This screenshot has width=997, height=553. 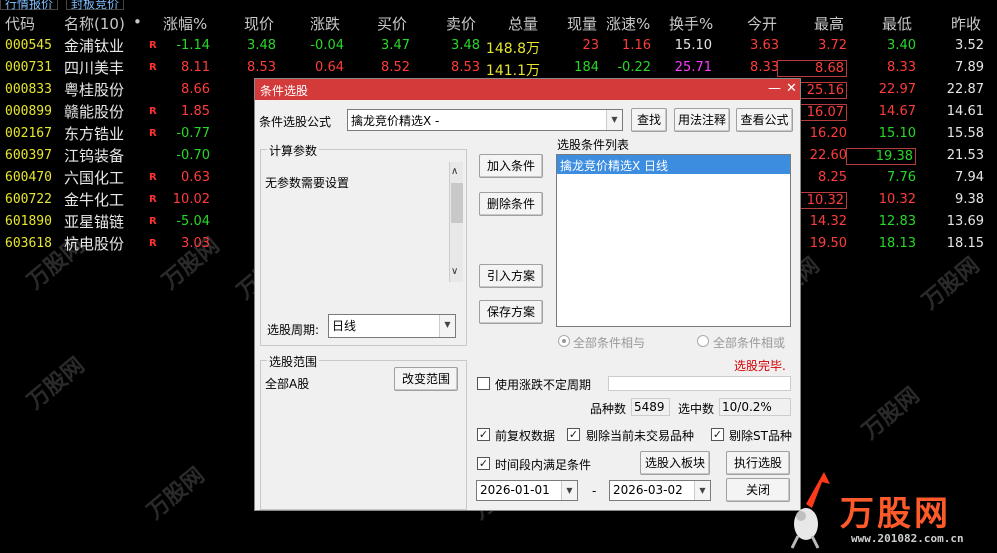 I want to click on cell-prev: 13.69, so click(x=965, y=221).